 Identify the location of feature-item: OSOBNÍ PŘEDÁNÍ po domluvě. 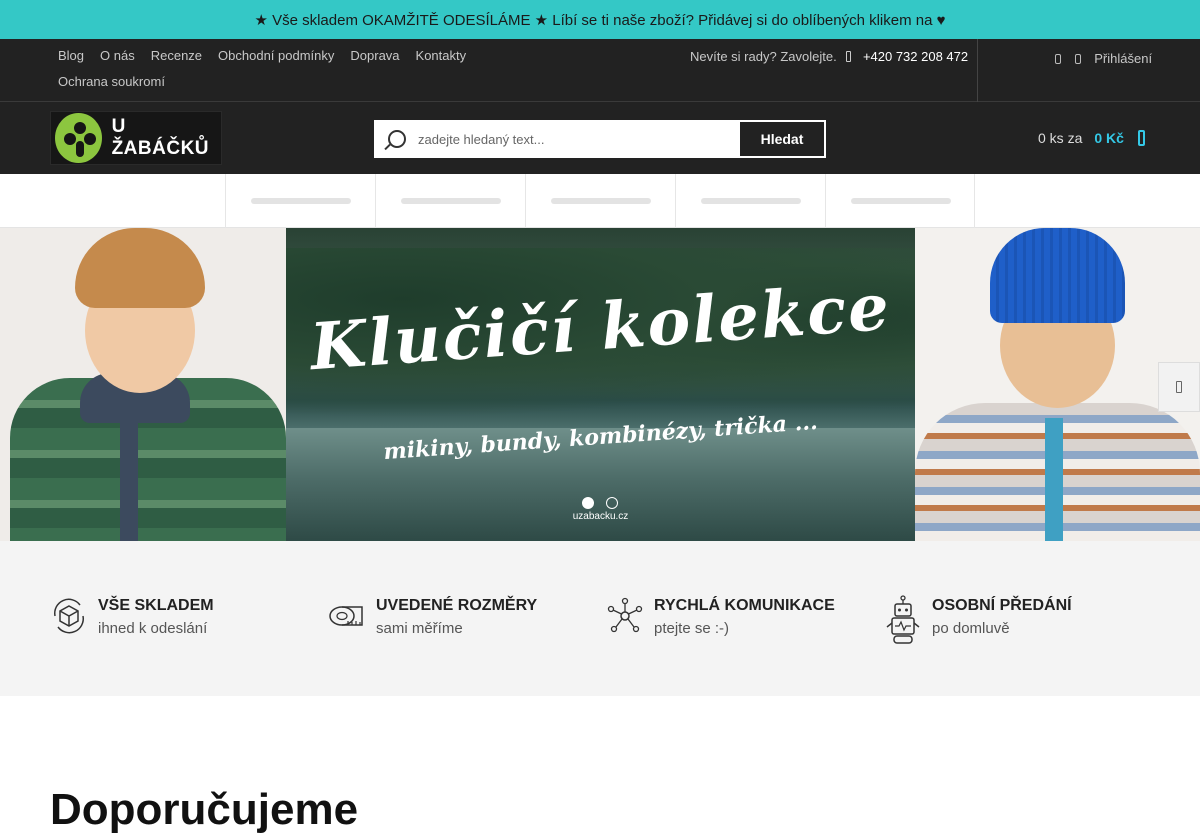
(978, 620).